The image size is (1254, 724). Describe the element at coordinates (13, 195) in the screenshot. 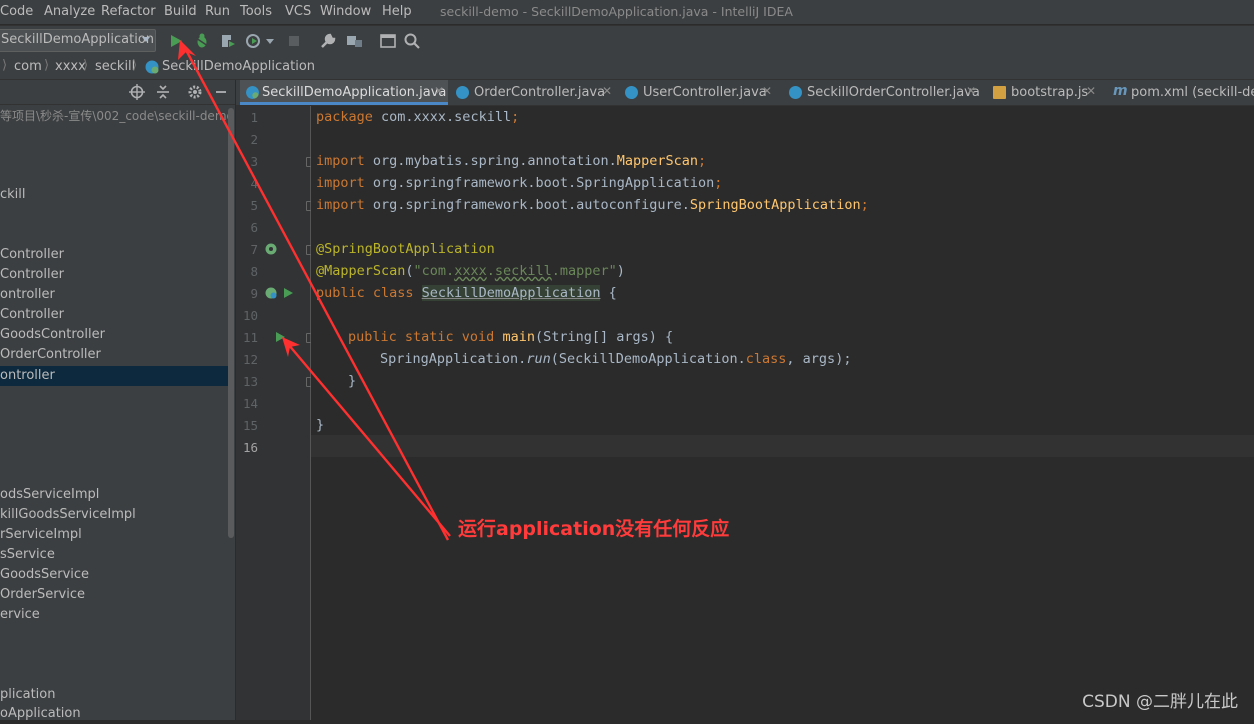

I see `tree-item: ckill` at that location.